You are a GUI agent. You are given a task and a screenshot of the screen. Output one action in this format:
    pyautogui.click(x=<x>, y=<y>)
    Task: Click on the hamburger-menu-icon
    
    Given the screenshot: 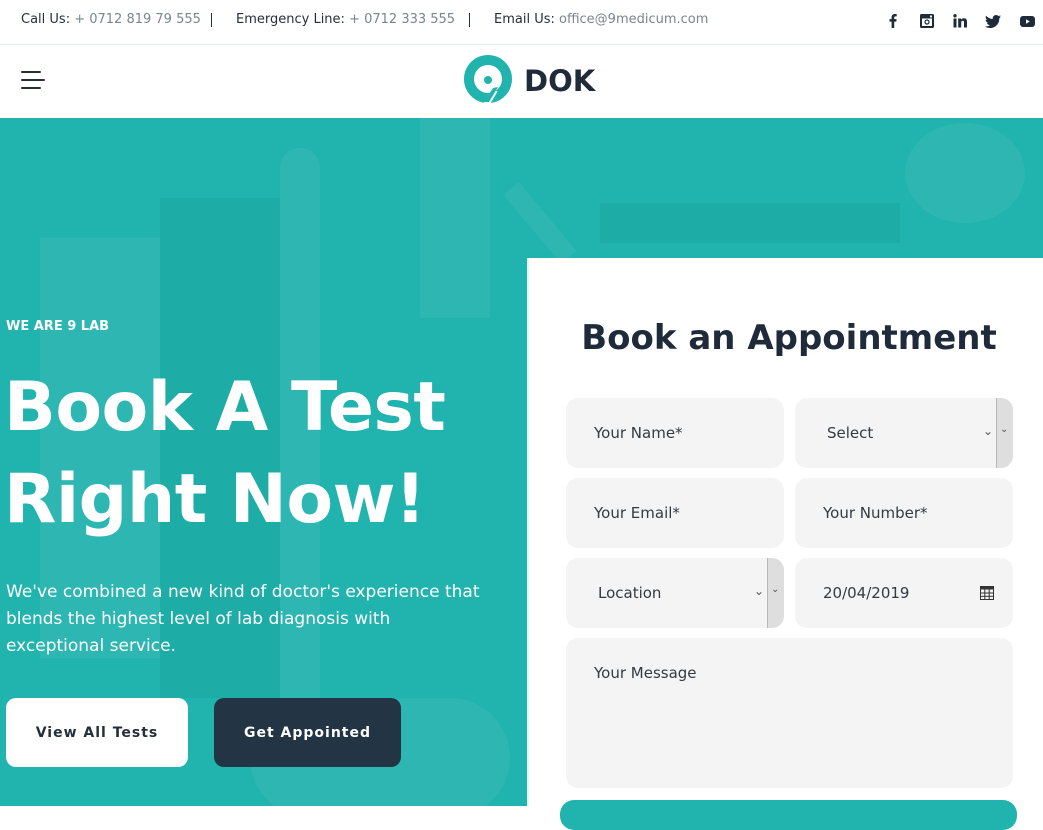 What is the action you would take?
    pyautogui.click(x=34, y=82)
    